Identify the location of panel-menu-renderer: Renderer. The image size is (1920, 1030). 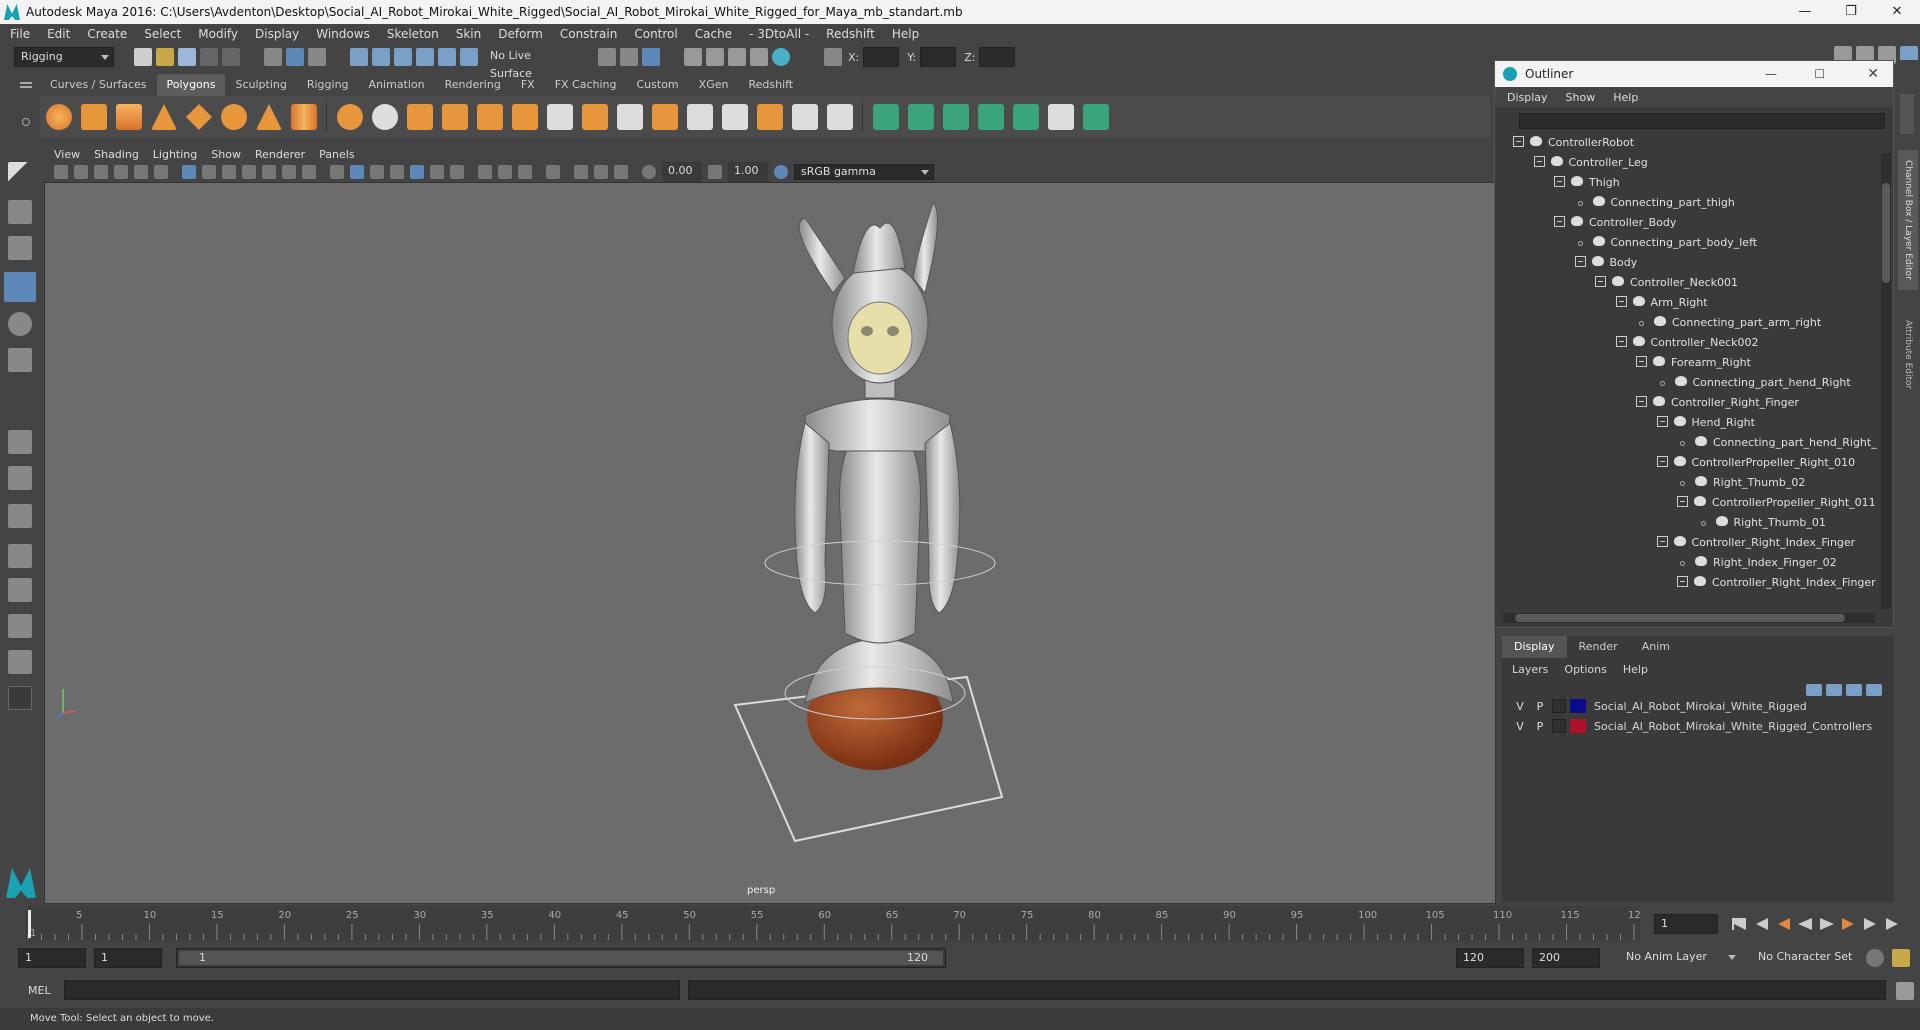
(280, 154).